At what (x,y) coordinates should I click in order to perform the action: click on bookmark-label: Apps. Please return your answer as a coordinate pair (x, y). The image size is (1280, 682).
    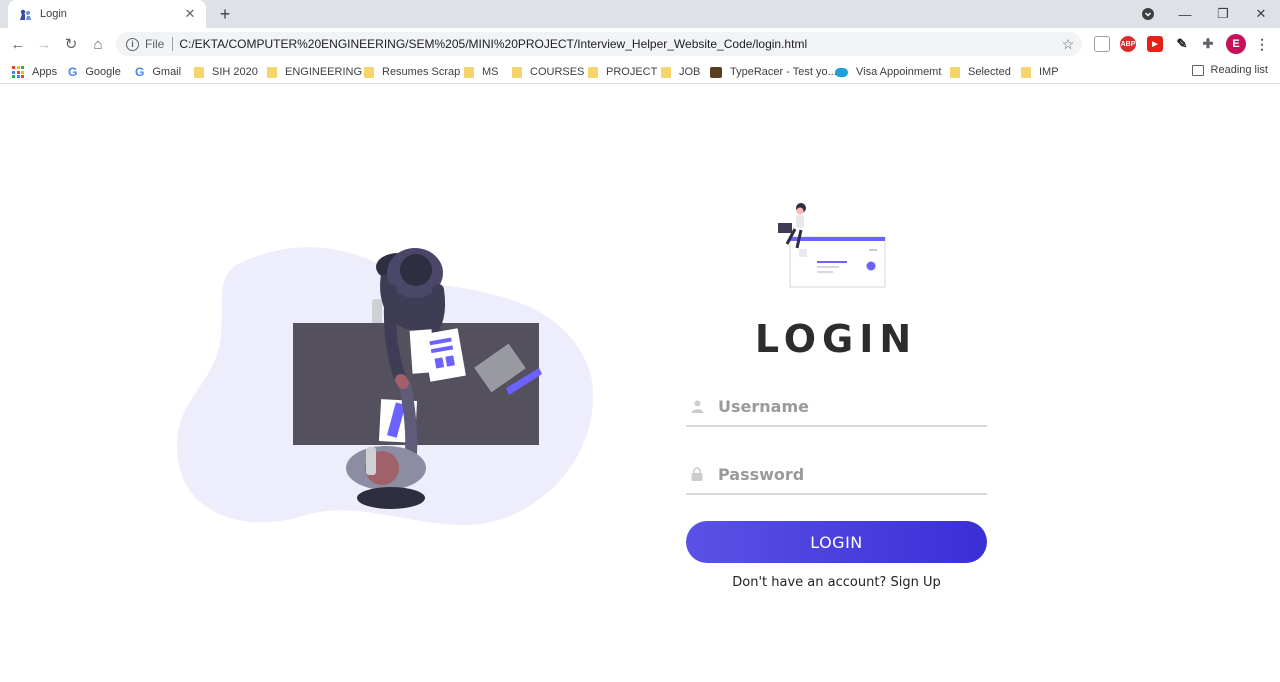
    Looking at the image, I should click on (45, 72).